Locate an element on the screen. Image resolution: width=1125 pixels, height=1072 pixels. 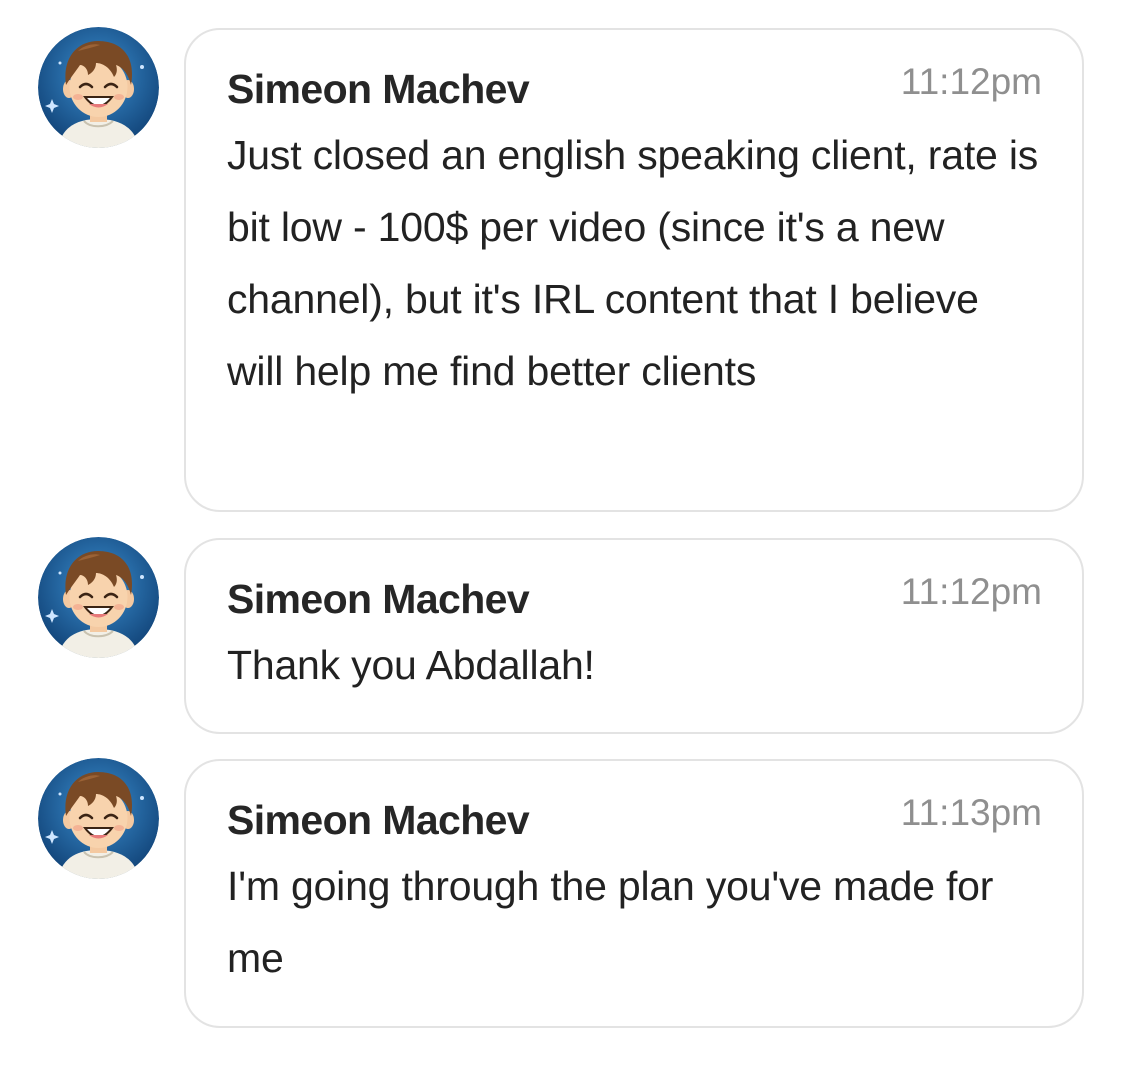
message-header: Simeon Machev 11:13pm is located at coordinates (634, 820).